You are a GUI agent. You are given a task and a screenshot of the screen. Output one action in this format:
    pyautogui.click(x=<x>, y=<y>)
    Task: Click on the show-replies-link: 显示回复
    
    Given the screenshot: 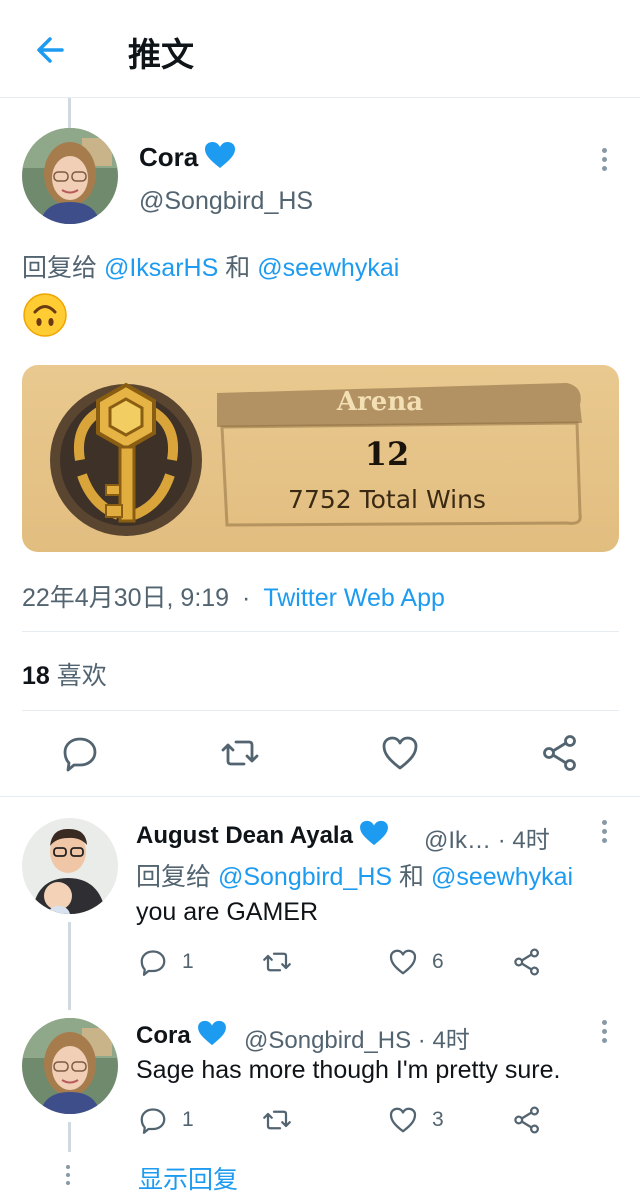 What is the action you would take?
    pyautogui.click(x=188, y=1178)
    